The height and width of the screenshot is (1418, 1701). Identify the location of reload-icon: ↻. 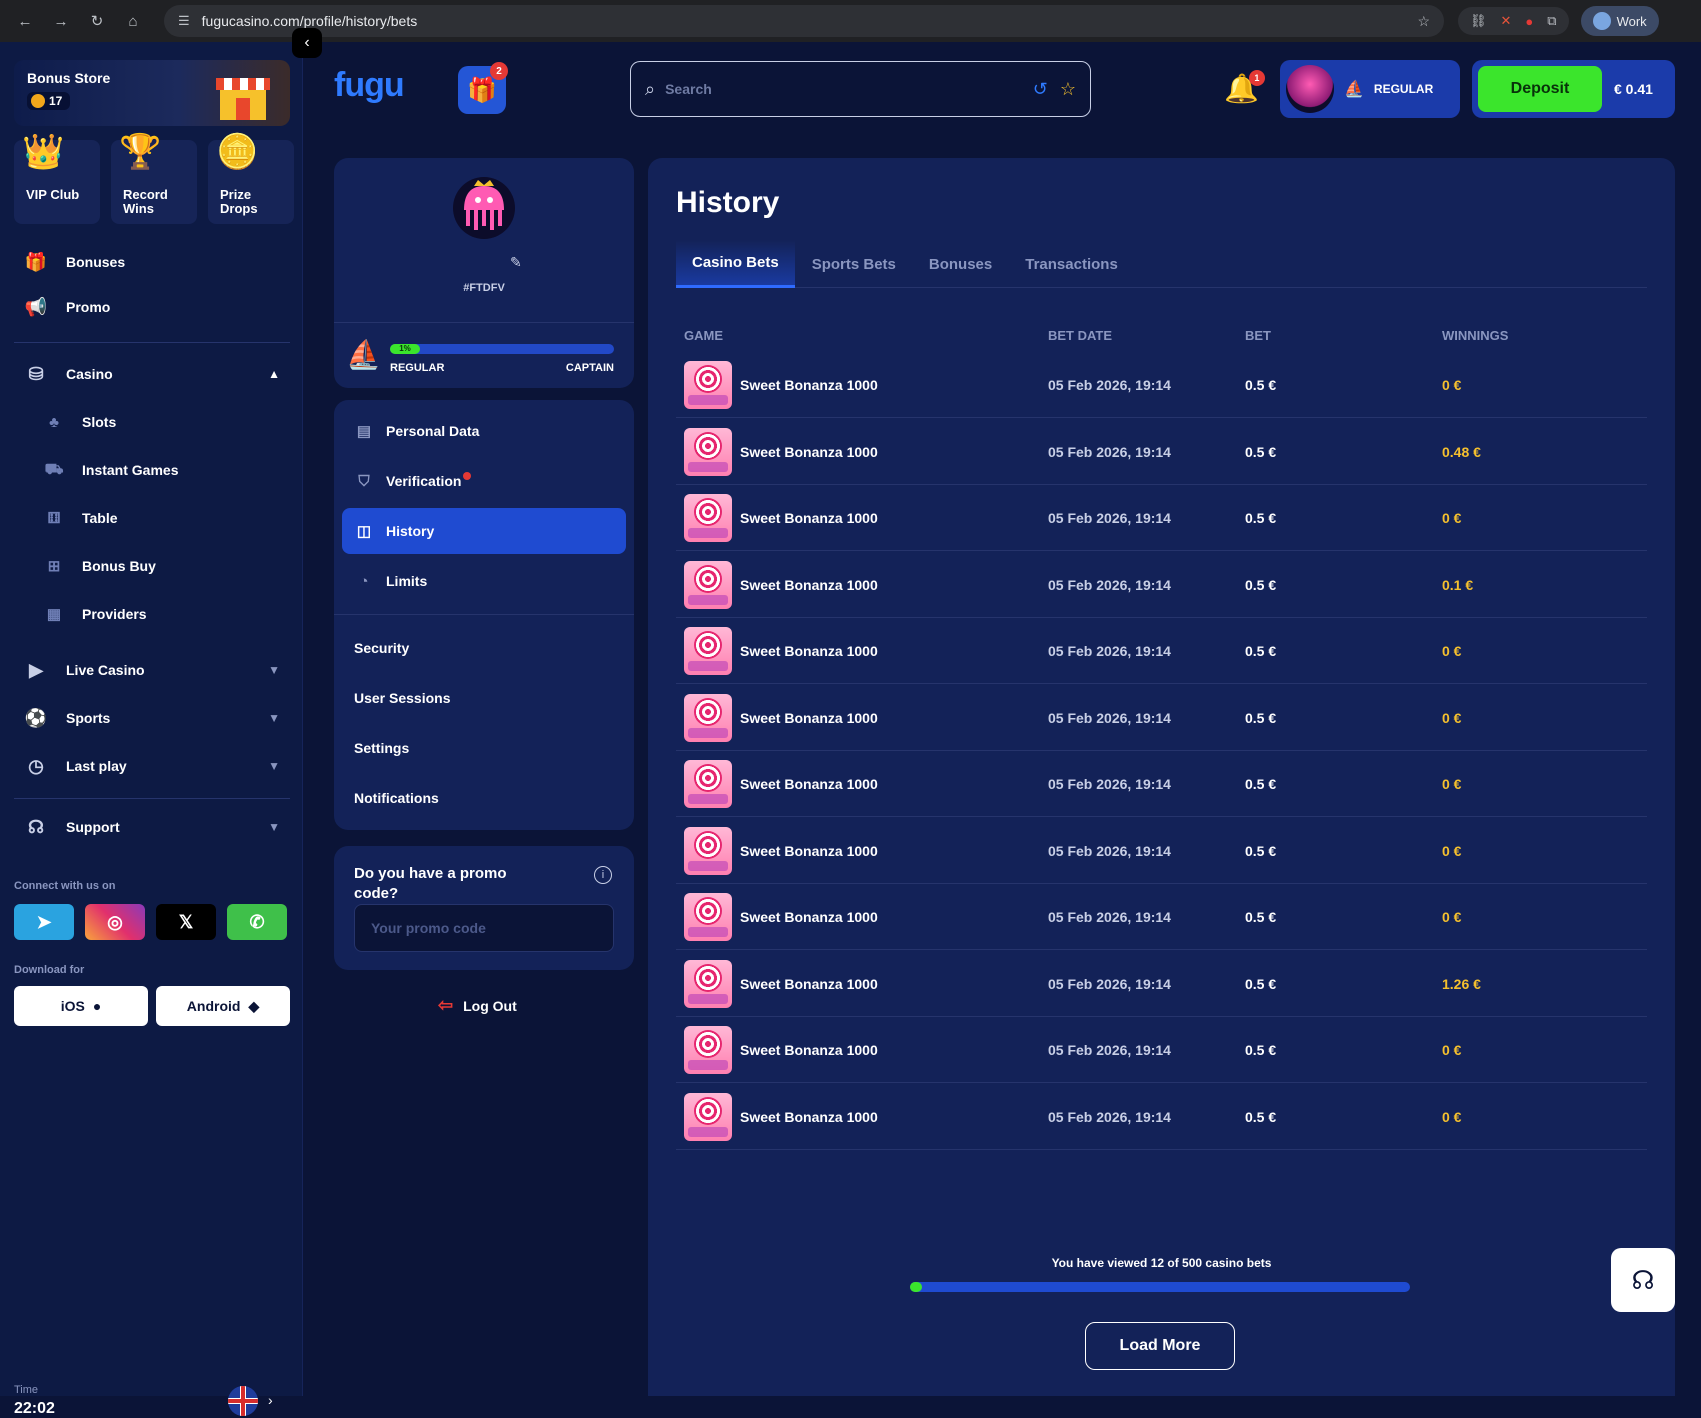
(97, 21).